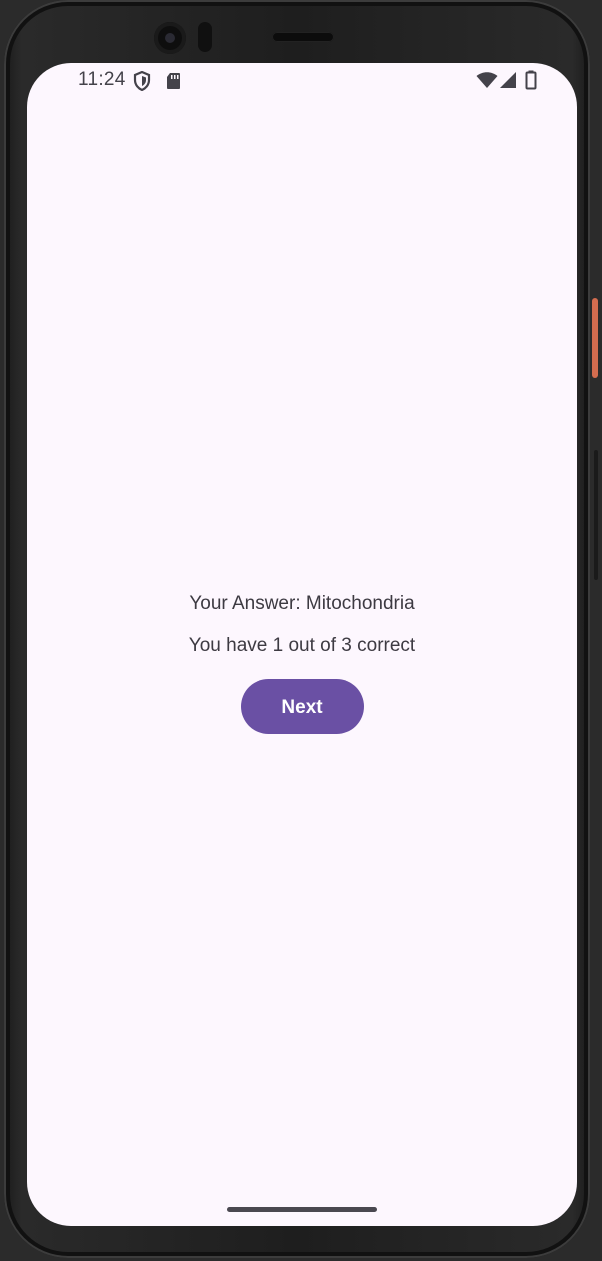 This screenshot has height=1261, width=602. Describe the element at coordinates (595, 338) in the screenshot. I see `power-button` at that location.